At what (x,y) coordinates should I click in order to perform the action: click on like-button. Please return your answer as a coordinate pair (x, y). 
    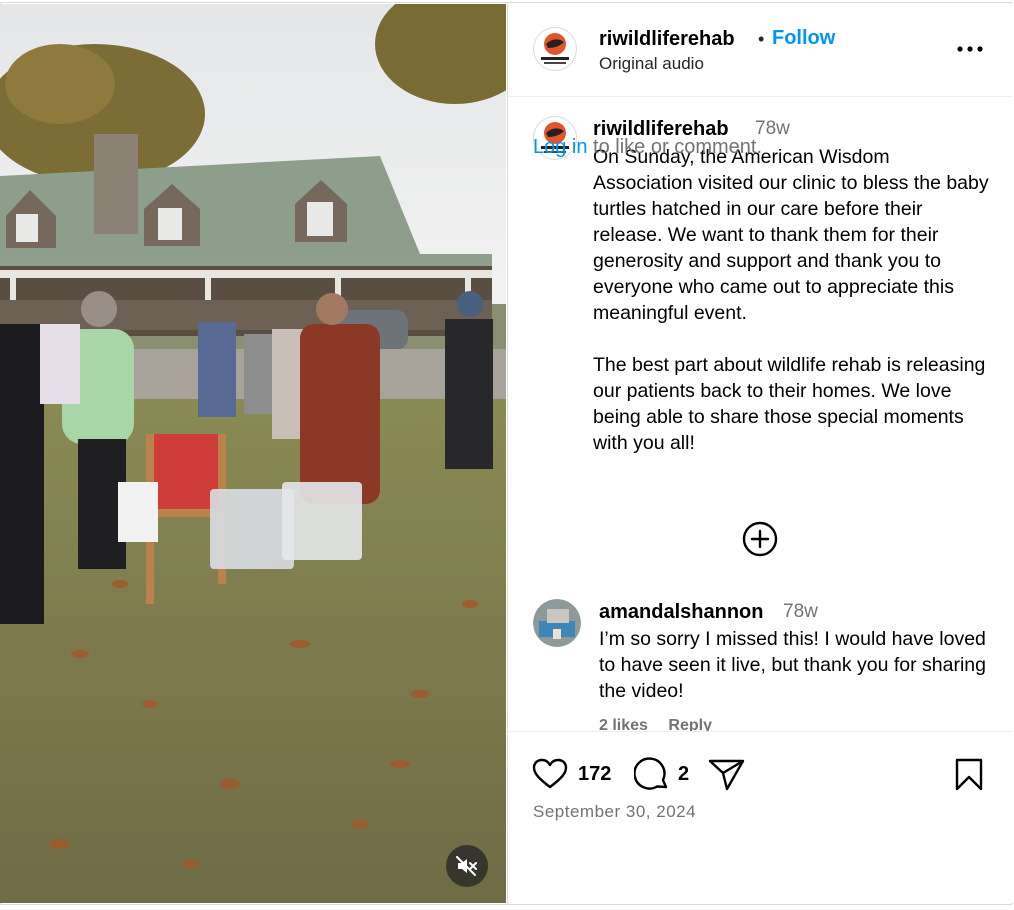
    Looking at the image, I should click on (550, 776).